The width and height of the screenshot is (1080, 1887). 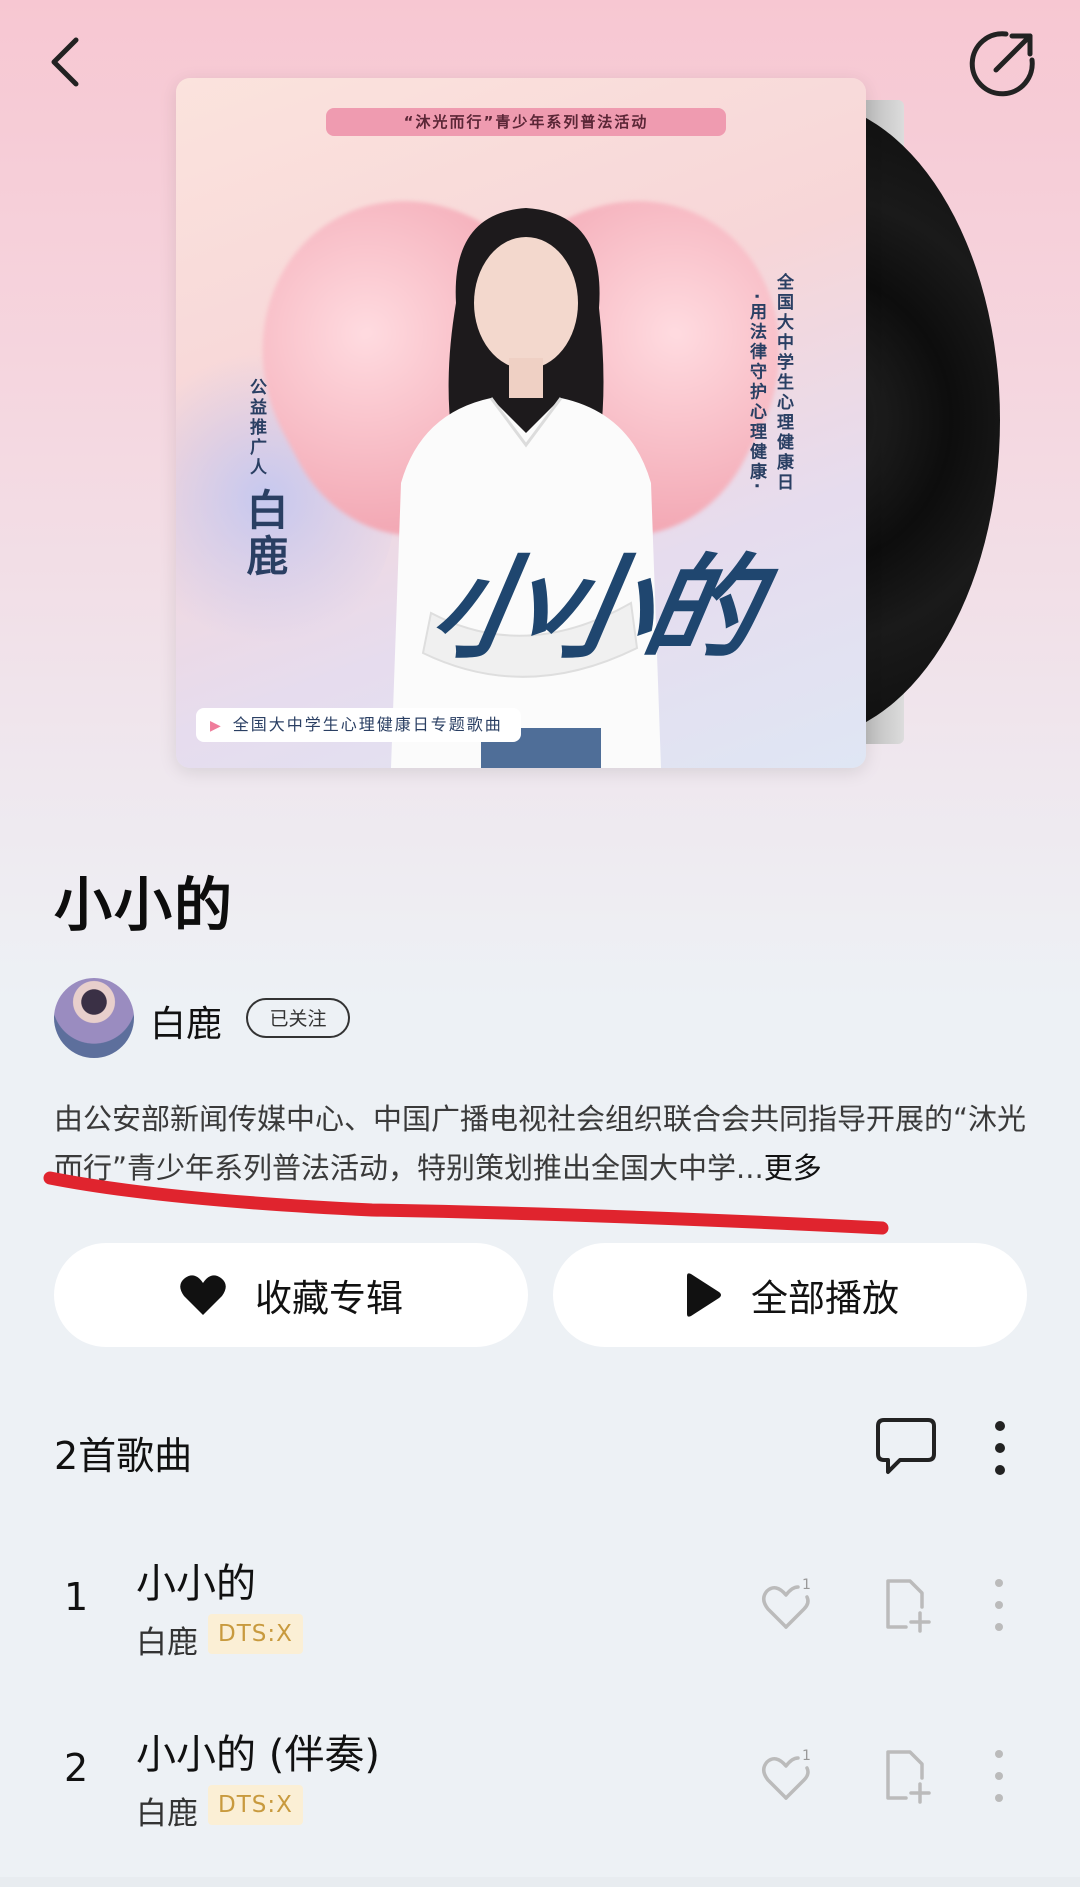 I want to click on play-icon, so click(x=704, y=1295).